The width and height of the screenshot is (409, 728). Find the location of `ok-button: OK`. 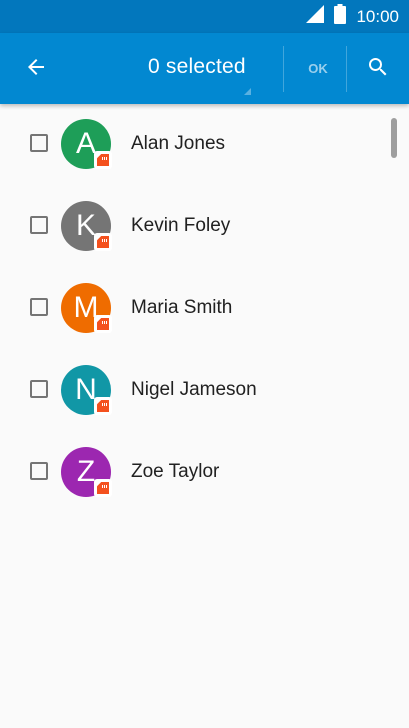

ok-button: OK is located at coordinates (318, 69).